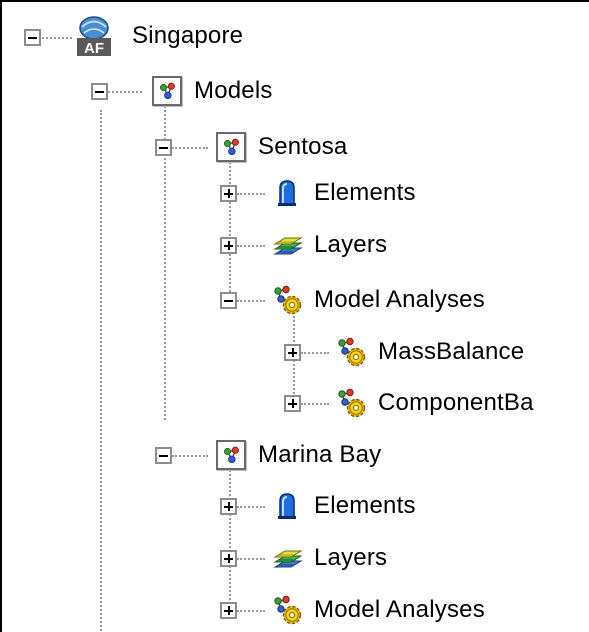 The width and height of the screenshot is (589, 632). I want to click on tree-node-marina-bay-analyses: Model Analyses, so click(377, 610).